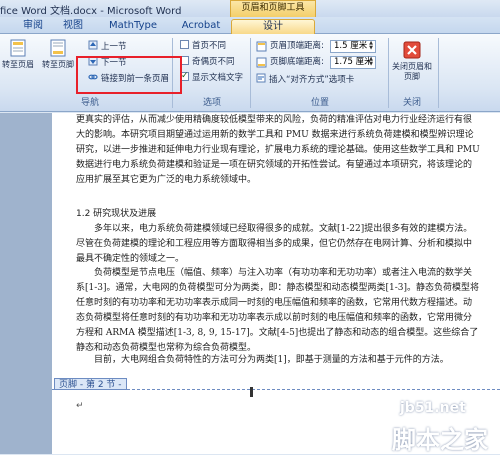 The image size is (500, 455). What do you see at coordinates (209, 46) in the screenshot?
I see `different-first-page-label: 首页不同` at bounding box center [209, 46].